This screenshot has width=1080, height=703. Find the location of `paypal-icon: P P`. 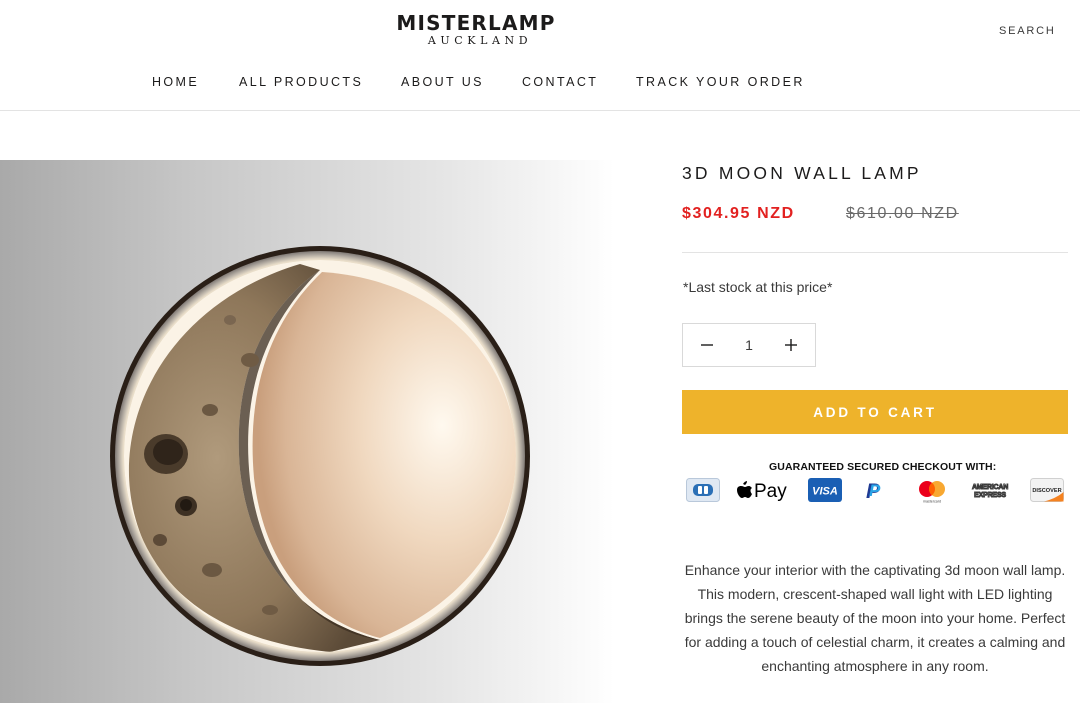

paypal-icon: P P is located at coordinates (873, 491).